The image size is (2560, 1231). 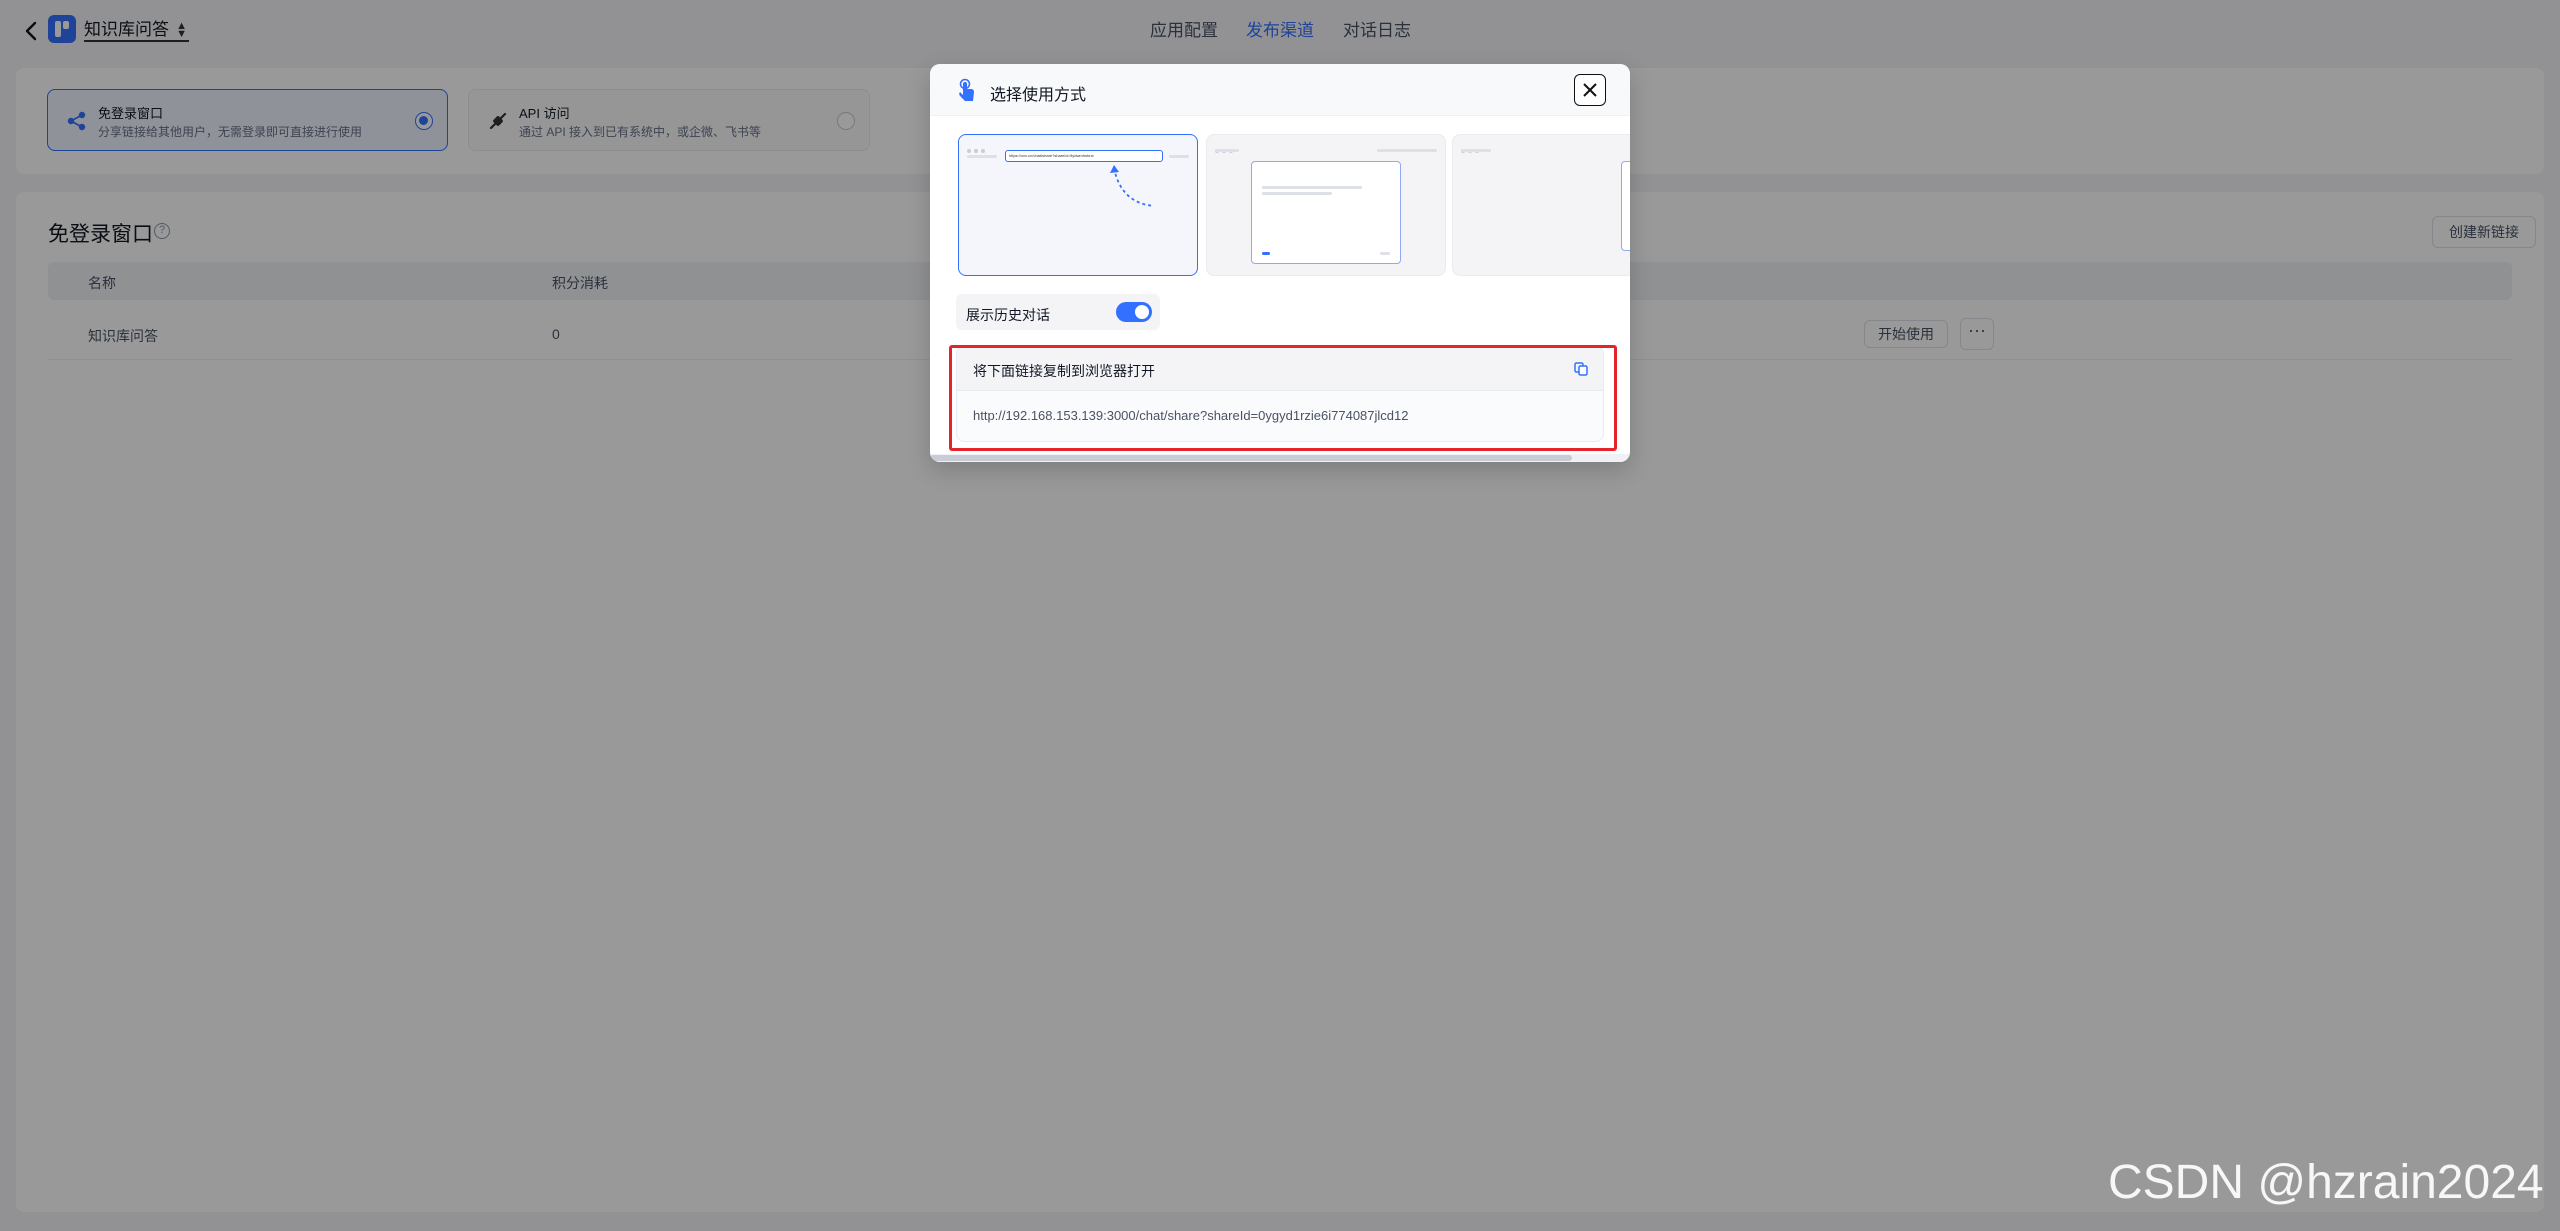 What do you see at coordinates (1280, 90) in the screenshot?
I see `modal-header: 选择使用方式` at bounding box center [1280, 90].